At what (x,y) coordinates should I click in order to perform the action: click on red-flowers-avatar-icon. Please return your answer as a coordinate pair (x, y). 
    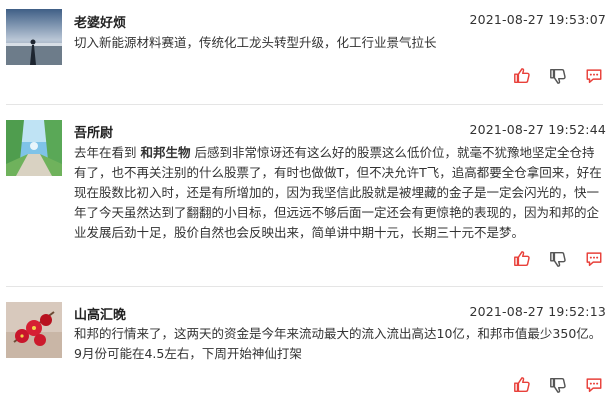
    Looking at the image, I should click on (34, 330).